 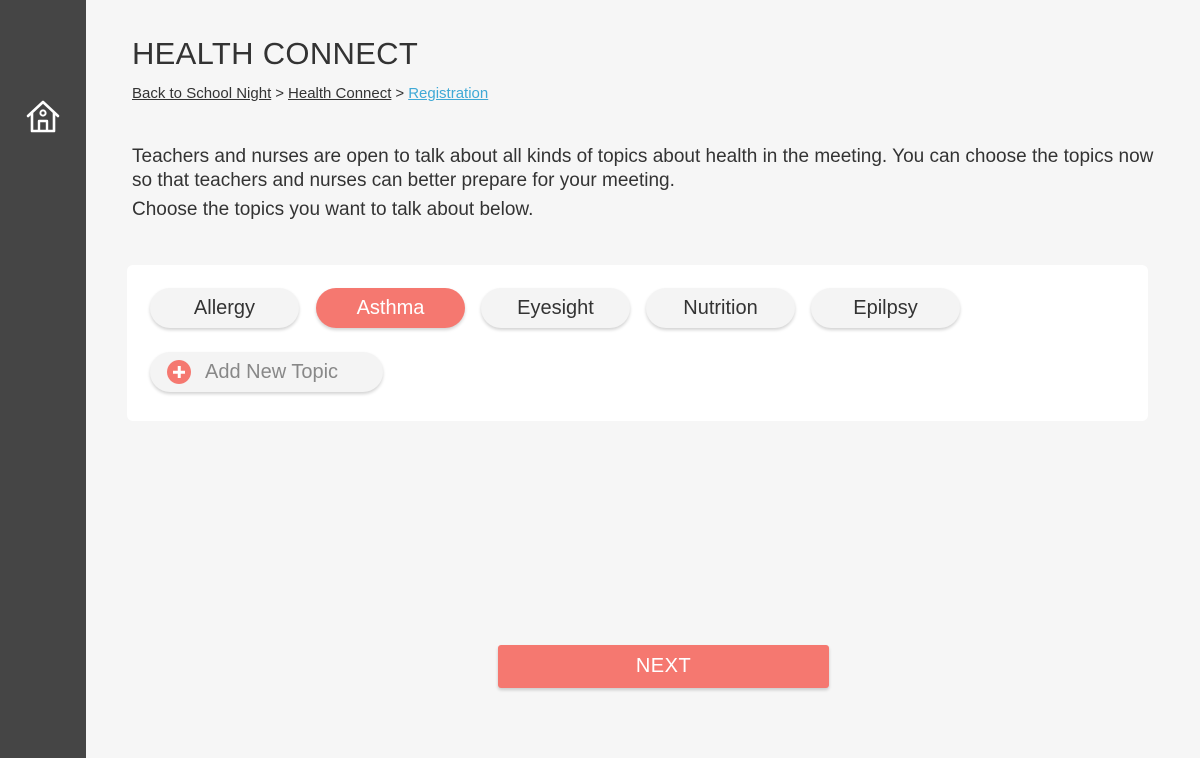 I want to click on topic-chip-asthma: Asthma, so click(x=390, y=308).